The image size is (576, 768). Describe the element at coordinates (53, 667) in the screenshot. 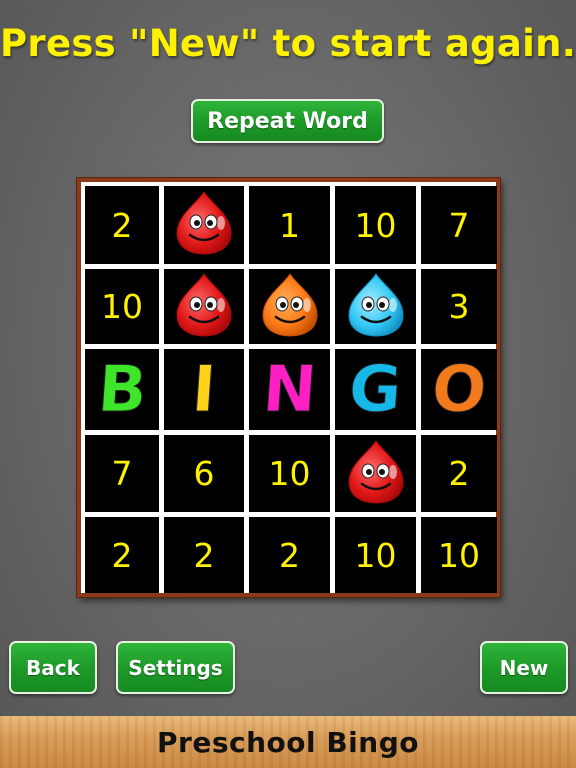

I see `back-button: Back` at that location.